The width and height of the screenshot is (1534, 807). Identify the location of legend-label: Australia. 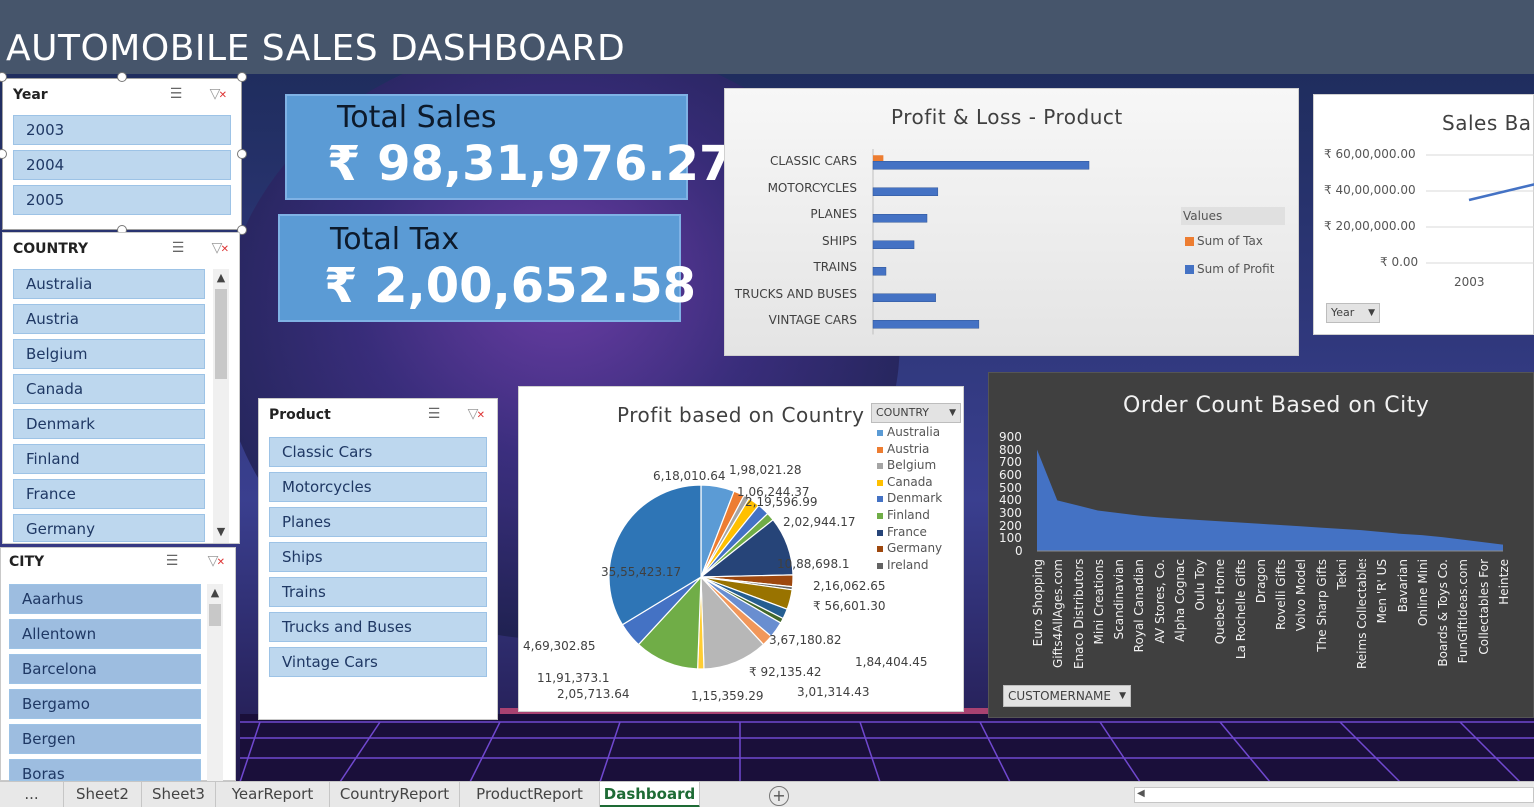
(914, 432).